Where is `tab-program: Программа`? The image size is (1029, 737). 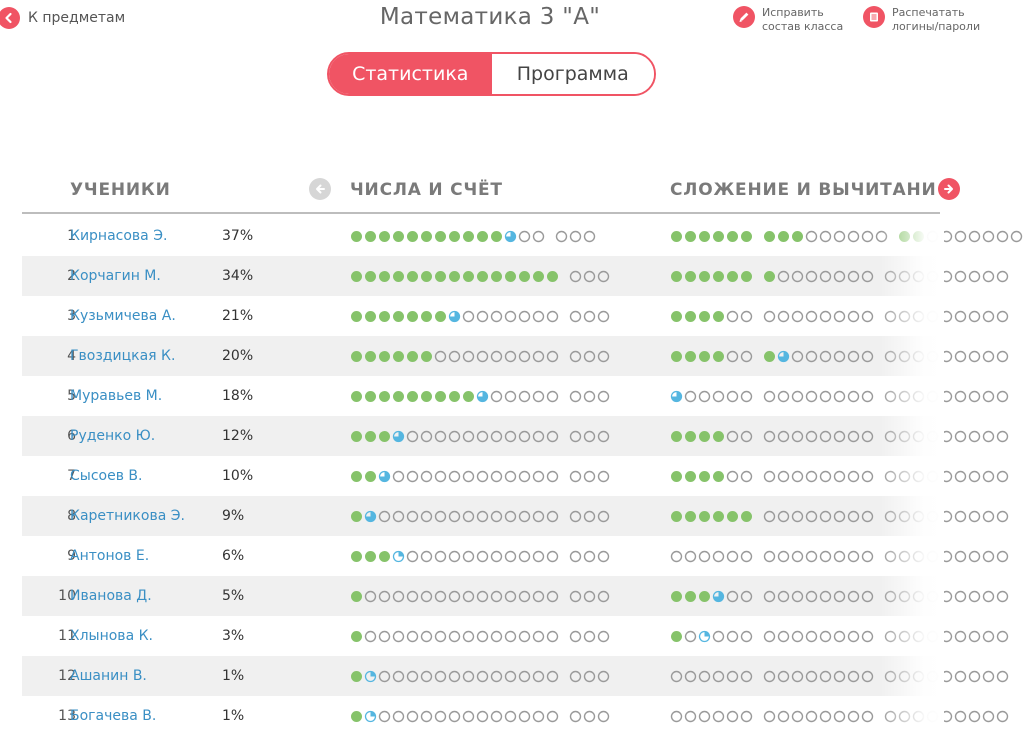 tab-program: Программа is located at coordinates (572, 74).